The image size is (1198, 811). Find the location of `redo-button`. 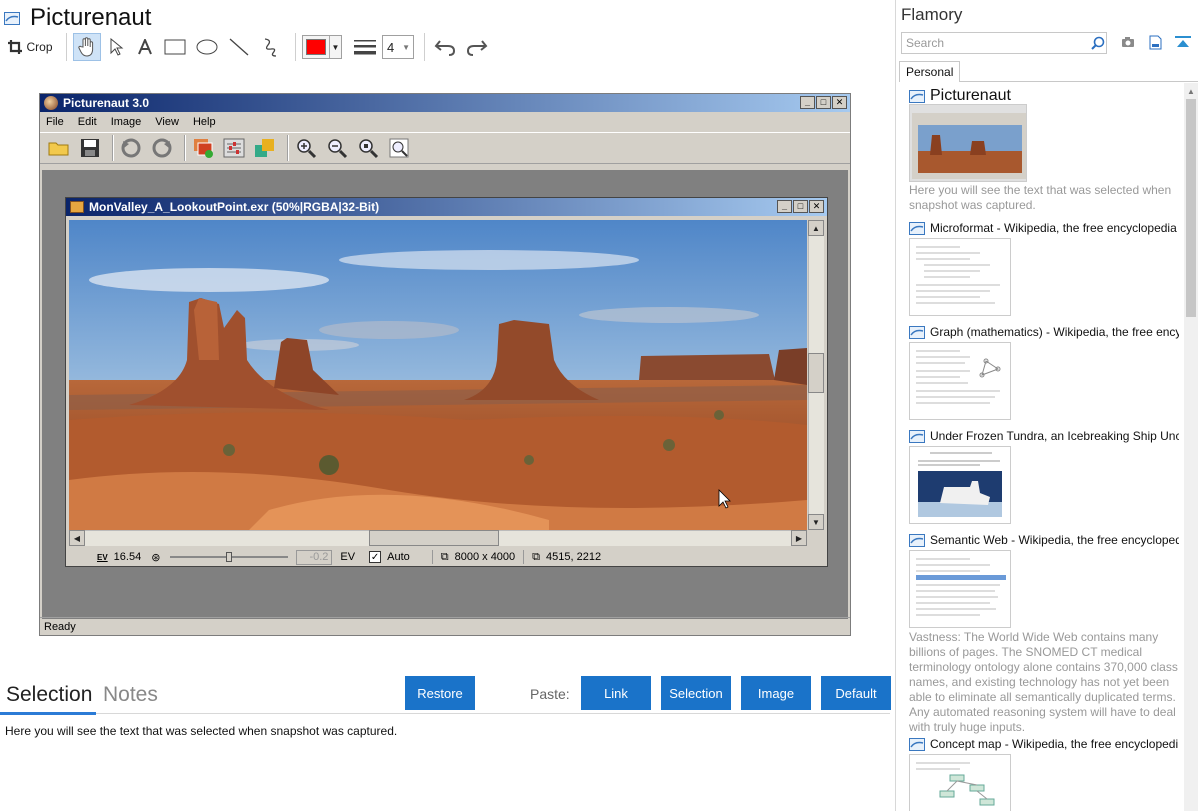

redo-button is located at coordinates (477, 47).